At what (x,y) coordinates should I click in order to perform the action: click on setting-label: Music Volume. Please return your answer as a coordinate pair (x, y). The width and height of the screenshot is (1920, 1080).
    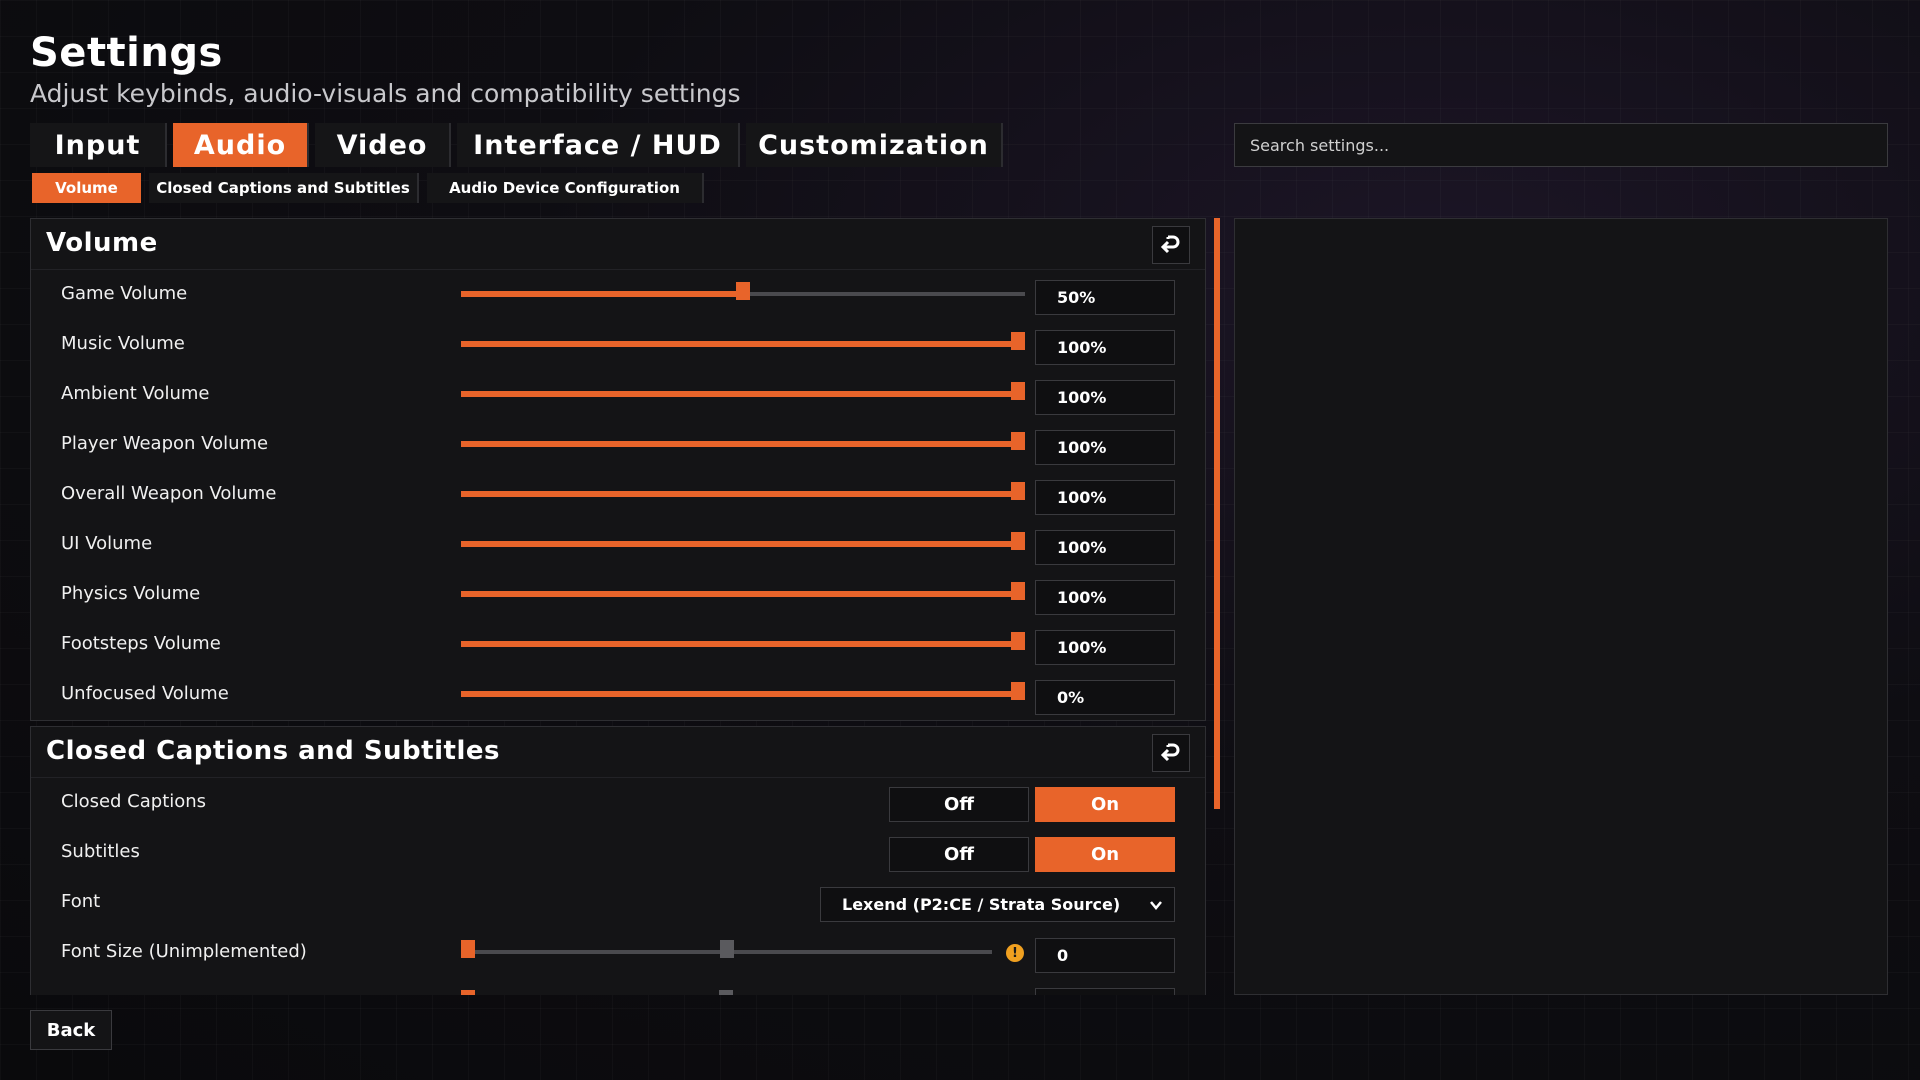
    Looking at the image, I should click on (123, 343).